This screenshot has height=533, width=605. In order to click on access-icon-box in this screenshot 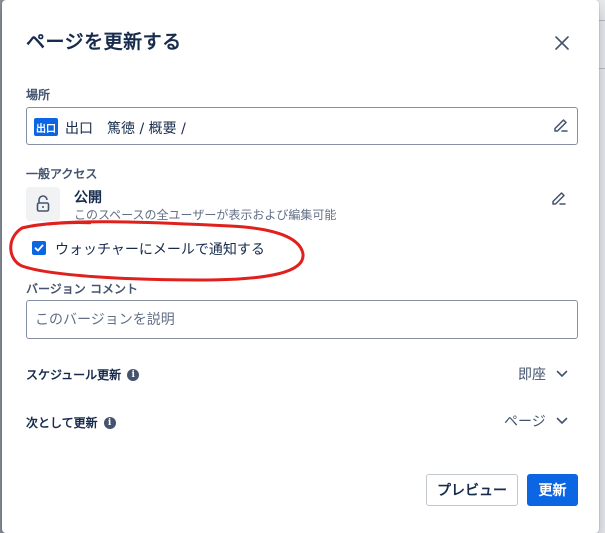, I will do `click(43, 204)`.